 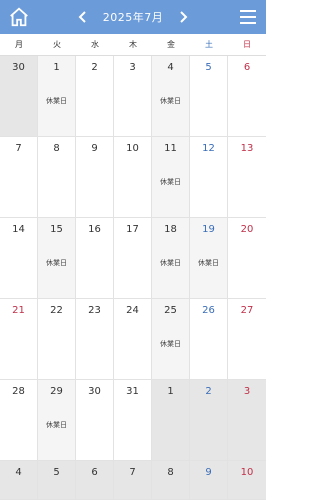 I want to click on calendar-day-cell: 14, so click(x=19, y=258).